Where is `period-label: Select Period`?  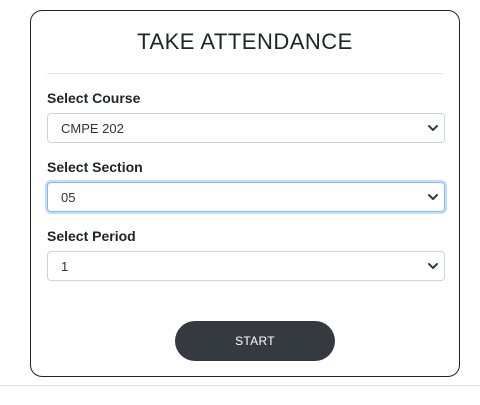
period-label: Select Period is located at coordinates (91, 236).